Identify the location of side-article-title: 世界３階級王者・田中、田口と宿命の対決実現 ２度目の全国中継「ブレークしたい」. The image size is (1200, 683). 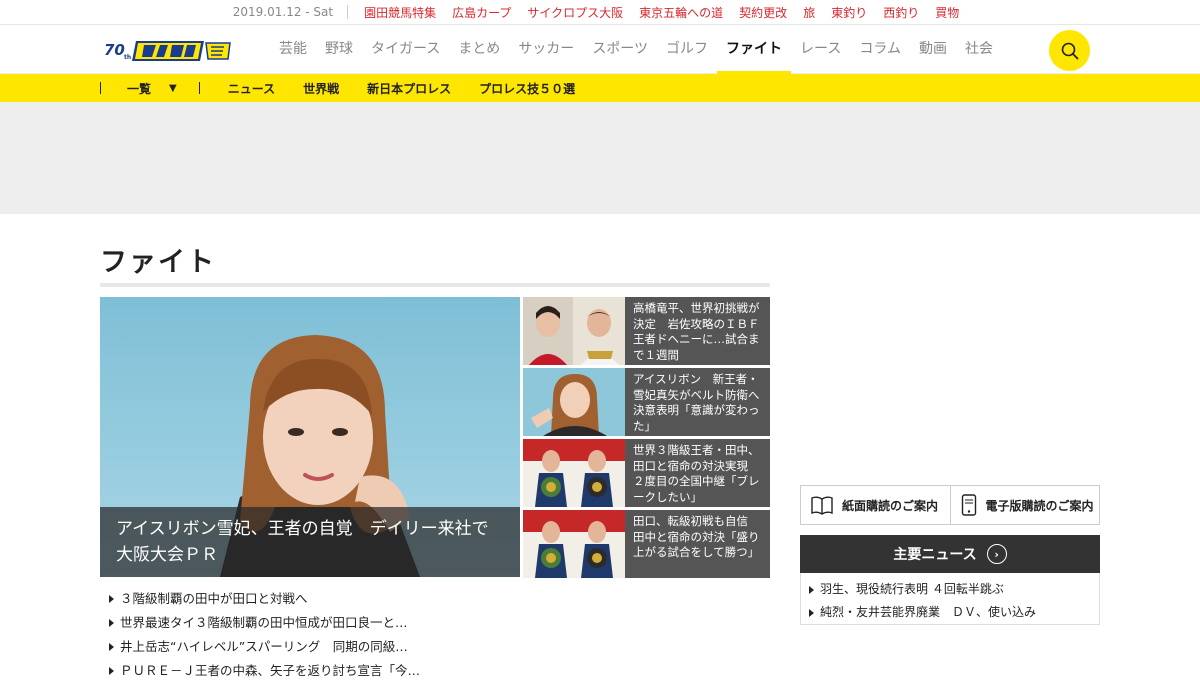
(696, 473).